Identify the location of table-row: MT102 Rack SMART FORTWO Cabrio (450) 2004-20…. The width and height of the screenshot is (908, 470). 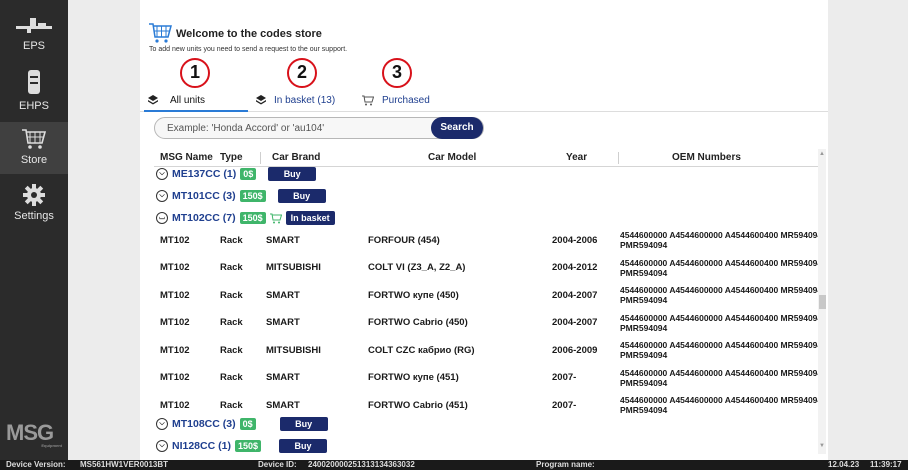
(488, 323).